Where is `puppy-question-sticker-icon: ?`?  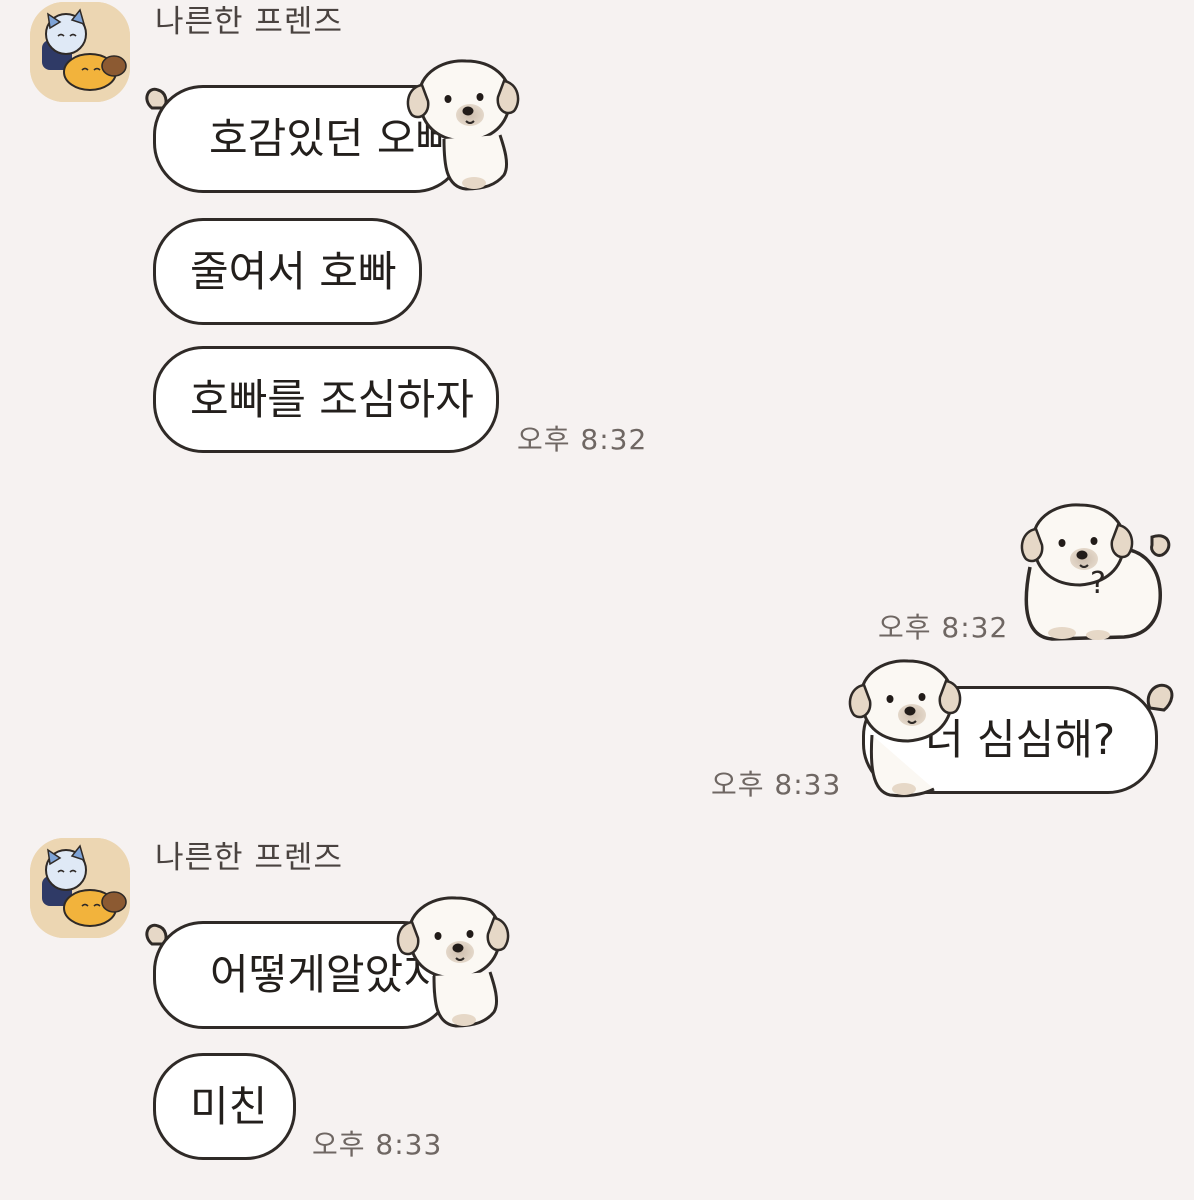 puppy-question-sticker-icon: ? is located at coordinates (1092, 572).